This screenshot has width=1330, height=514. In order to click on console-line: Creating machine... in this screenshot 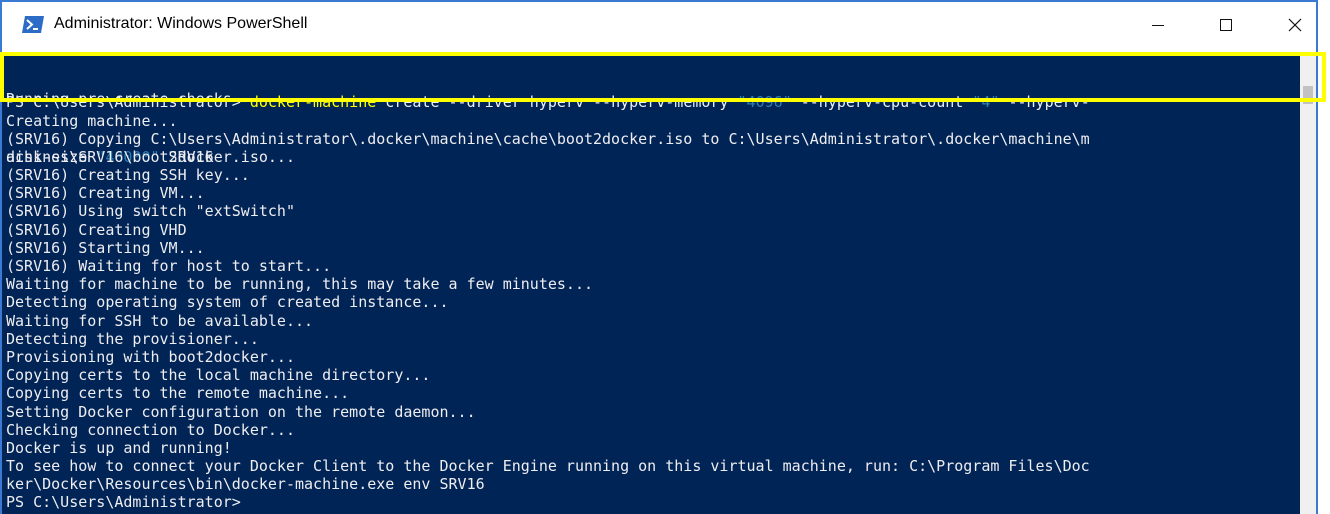, I will do `click(92, 120)`.